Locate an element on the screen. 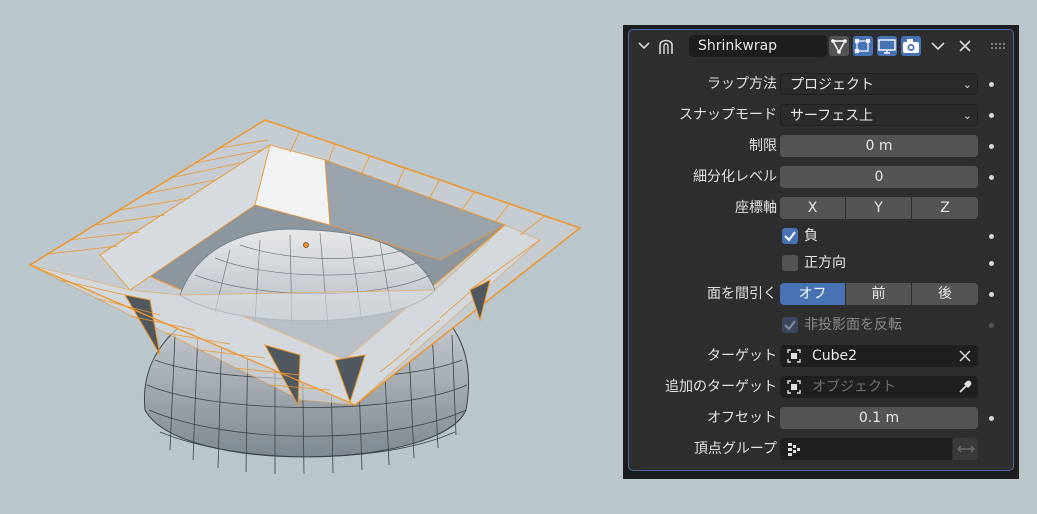 This screenshot has height=514, width=1037. snap-mode-value: サーフェス上 is located at coordinates (832, 116).